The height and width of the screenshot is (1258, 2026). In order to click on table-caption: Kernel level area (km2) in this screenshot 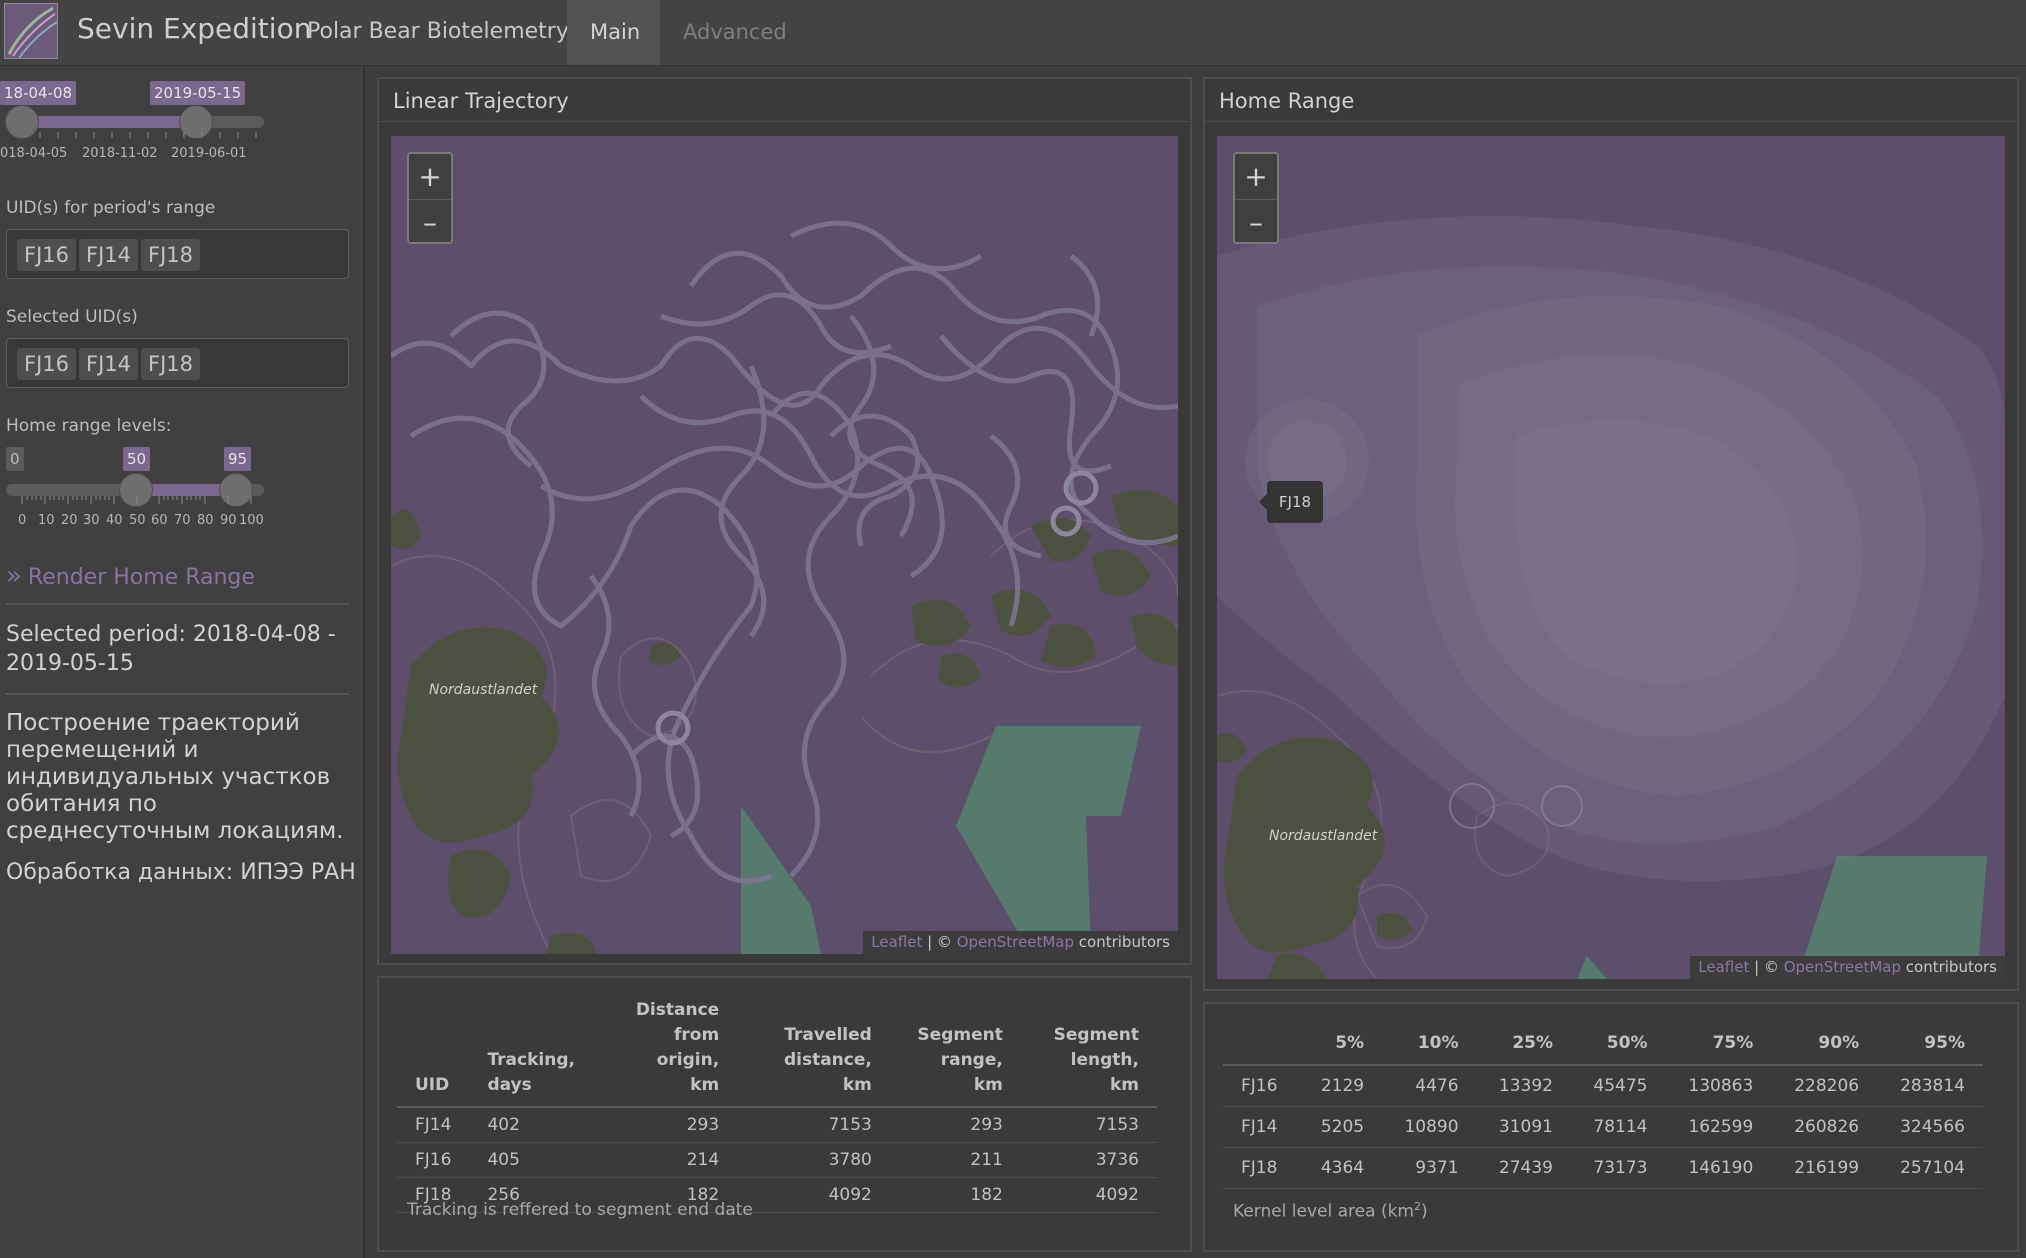, I will do `click(1330, 1211)`.